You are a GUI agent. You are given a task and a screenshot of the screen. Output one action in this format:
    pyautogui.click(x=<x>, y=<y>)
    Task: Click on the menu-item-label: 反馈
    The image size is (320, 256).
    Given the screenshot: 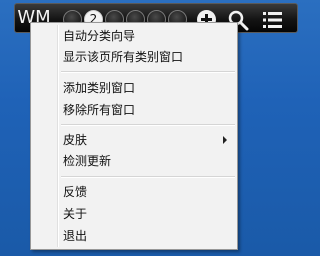 What is the action you would take?
    pyautogui.click(x=75, y=192)
    